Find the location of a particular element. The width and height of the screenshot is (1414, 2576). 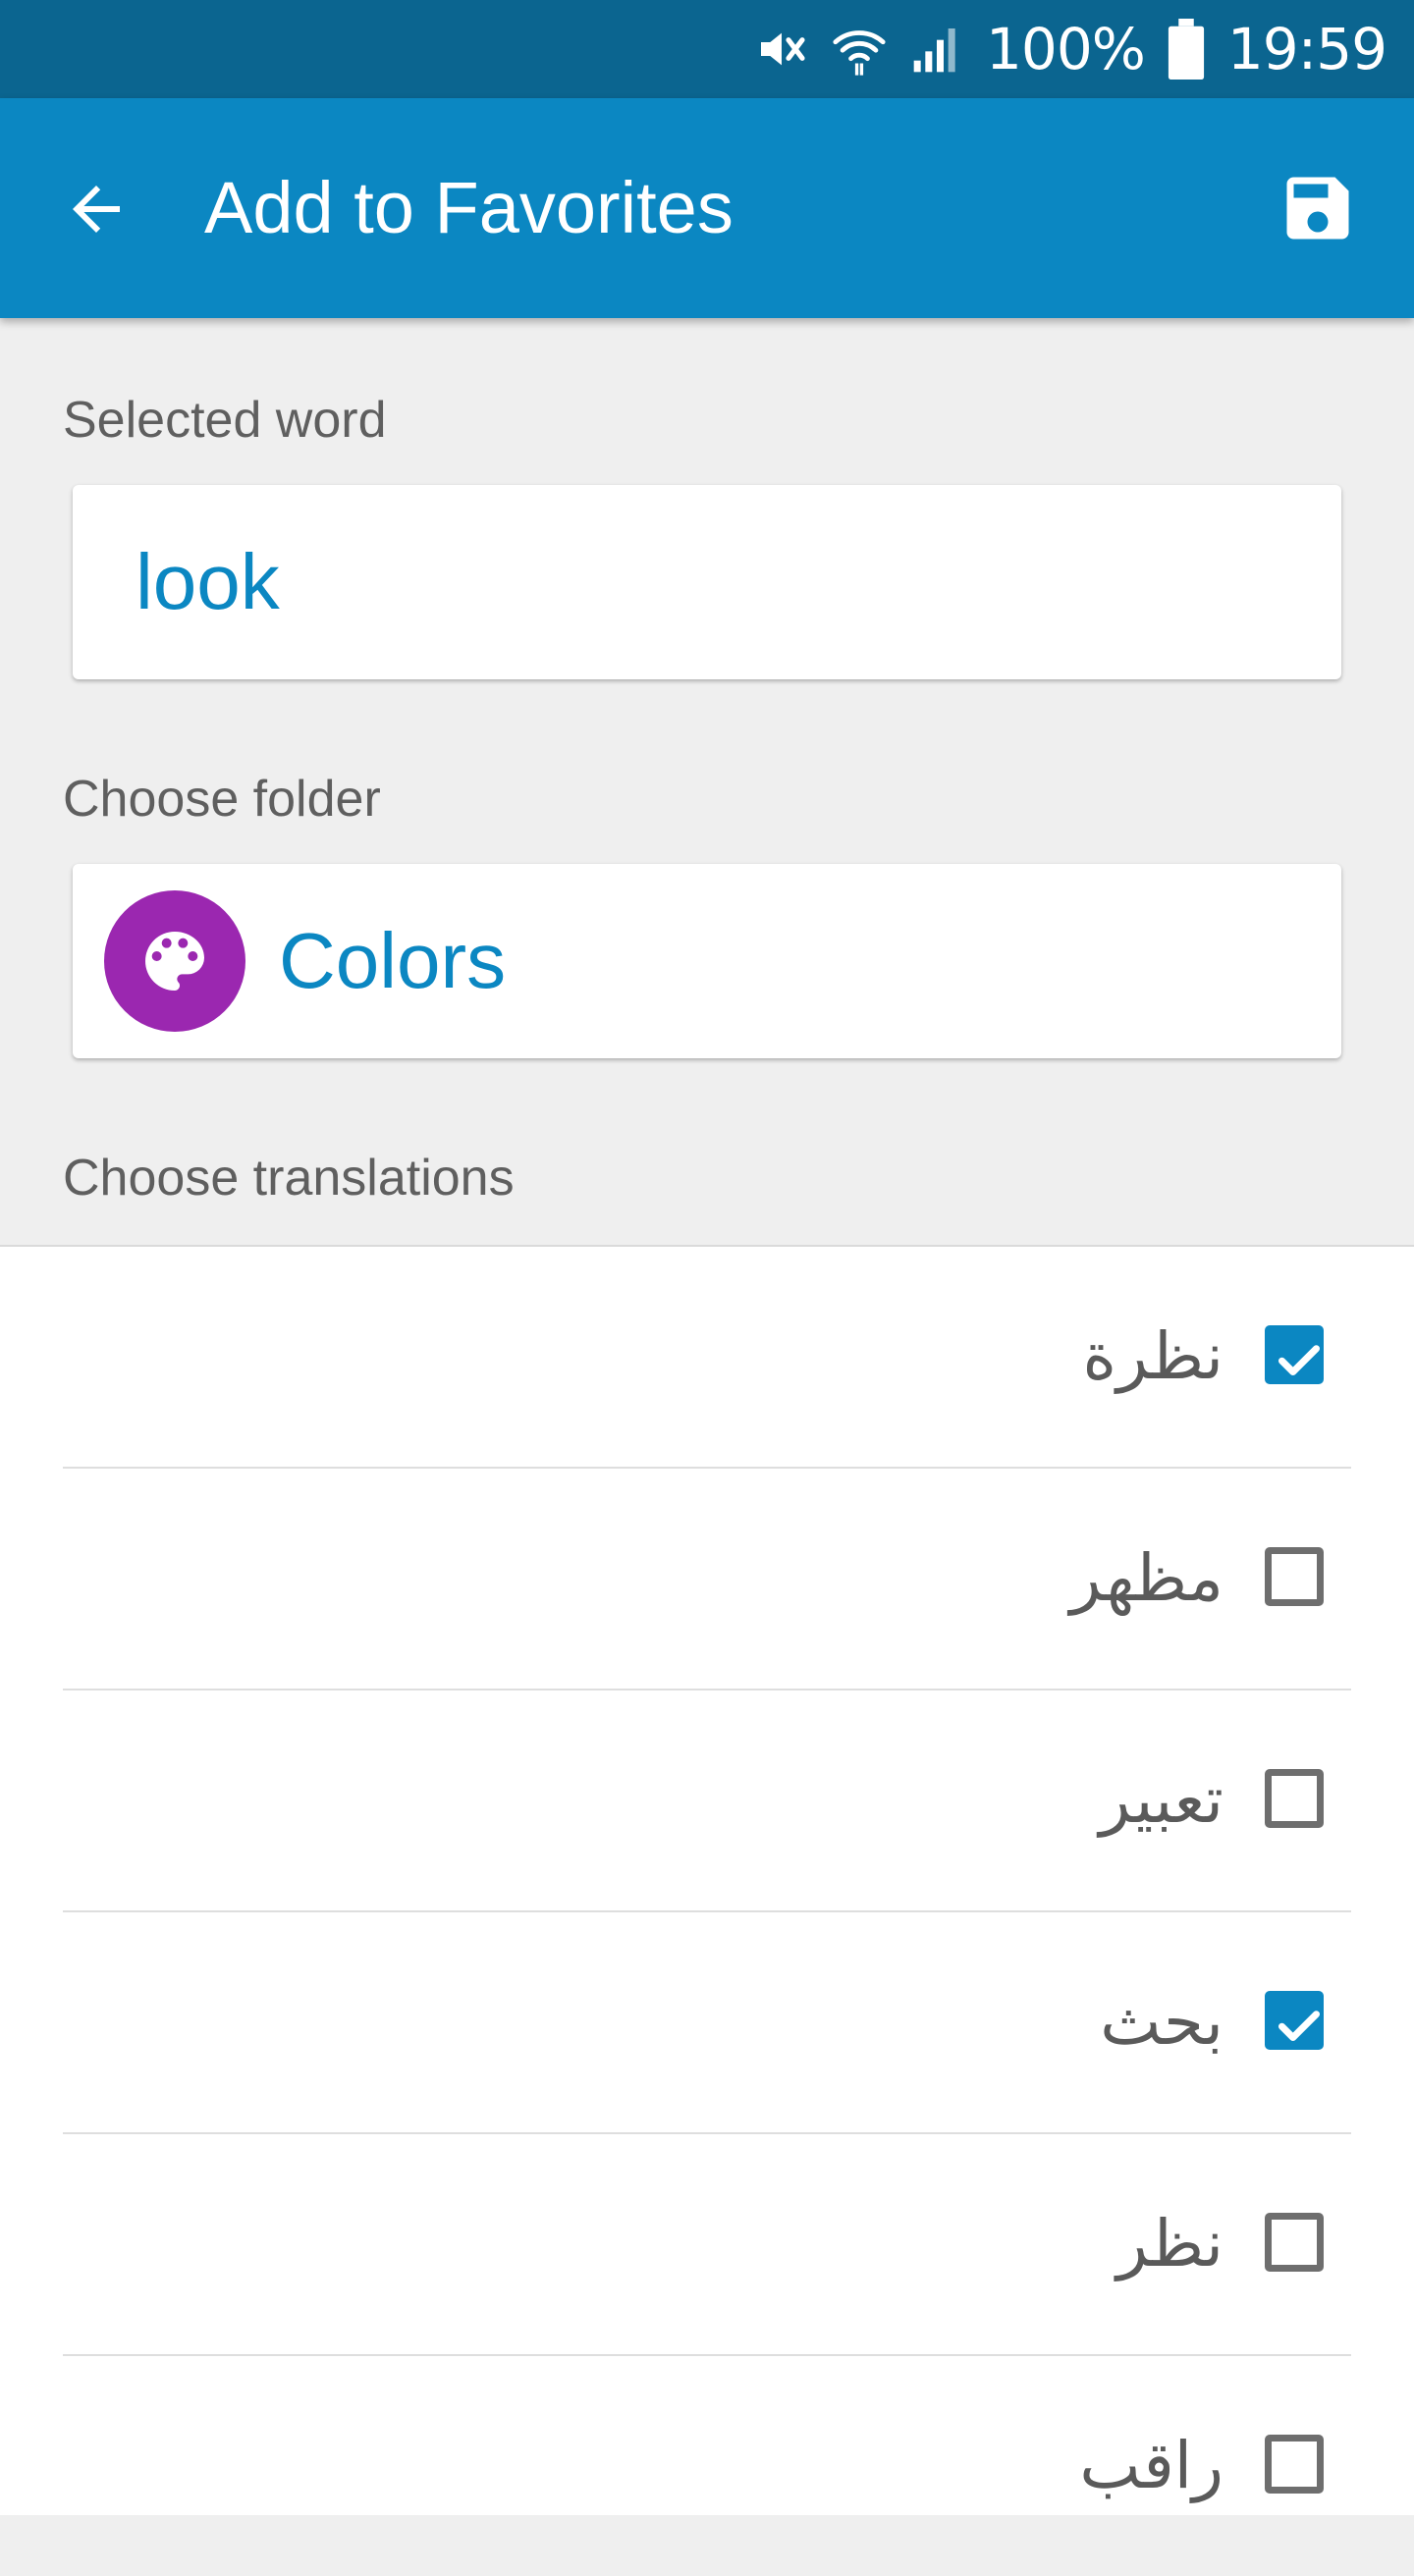

folder-avatar is located at coordinates (174, 961).